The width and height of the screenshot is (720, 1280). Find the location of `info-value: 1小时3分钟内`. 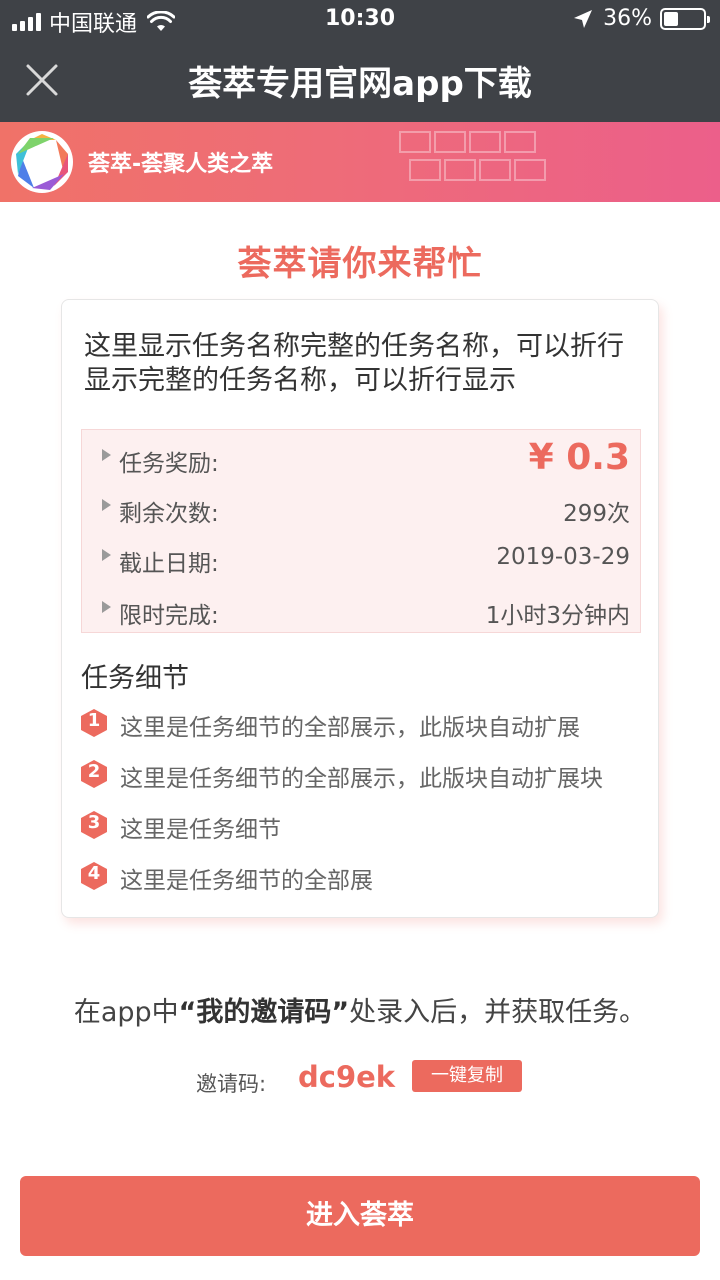

info-value: 1小时3分钟内 is located at coordinates (557, 616).